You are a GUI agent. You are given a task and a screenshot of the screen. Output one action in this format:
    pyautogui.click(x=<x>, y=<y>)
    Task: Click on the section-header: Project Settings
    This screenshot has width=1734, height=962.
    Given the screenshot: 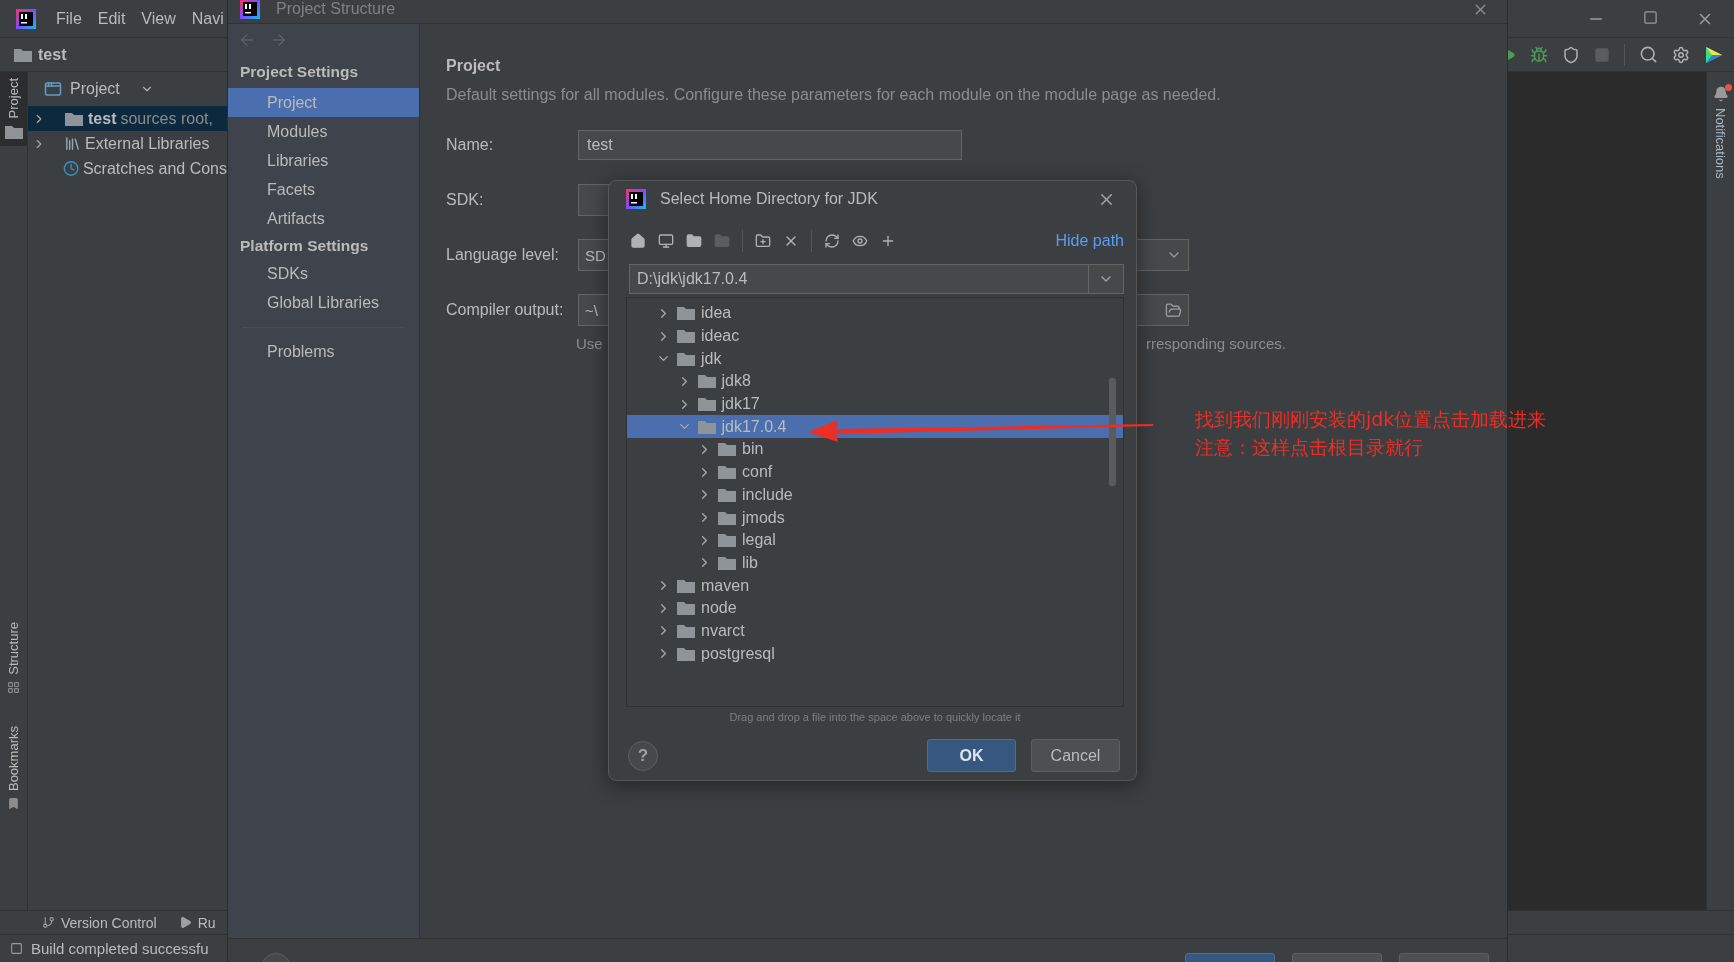 What is the action you would take?
    pyautogui.click(x=299, y=72)
    